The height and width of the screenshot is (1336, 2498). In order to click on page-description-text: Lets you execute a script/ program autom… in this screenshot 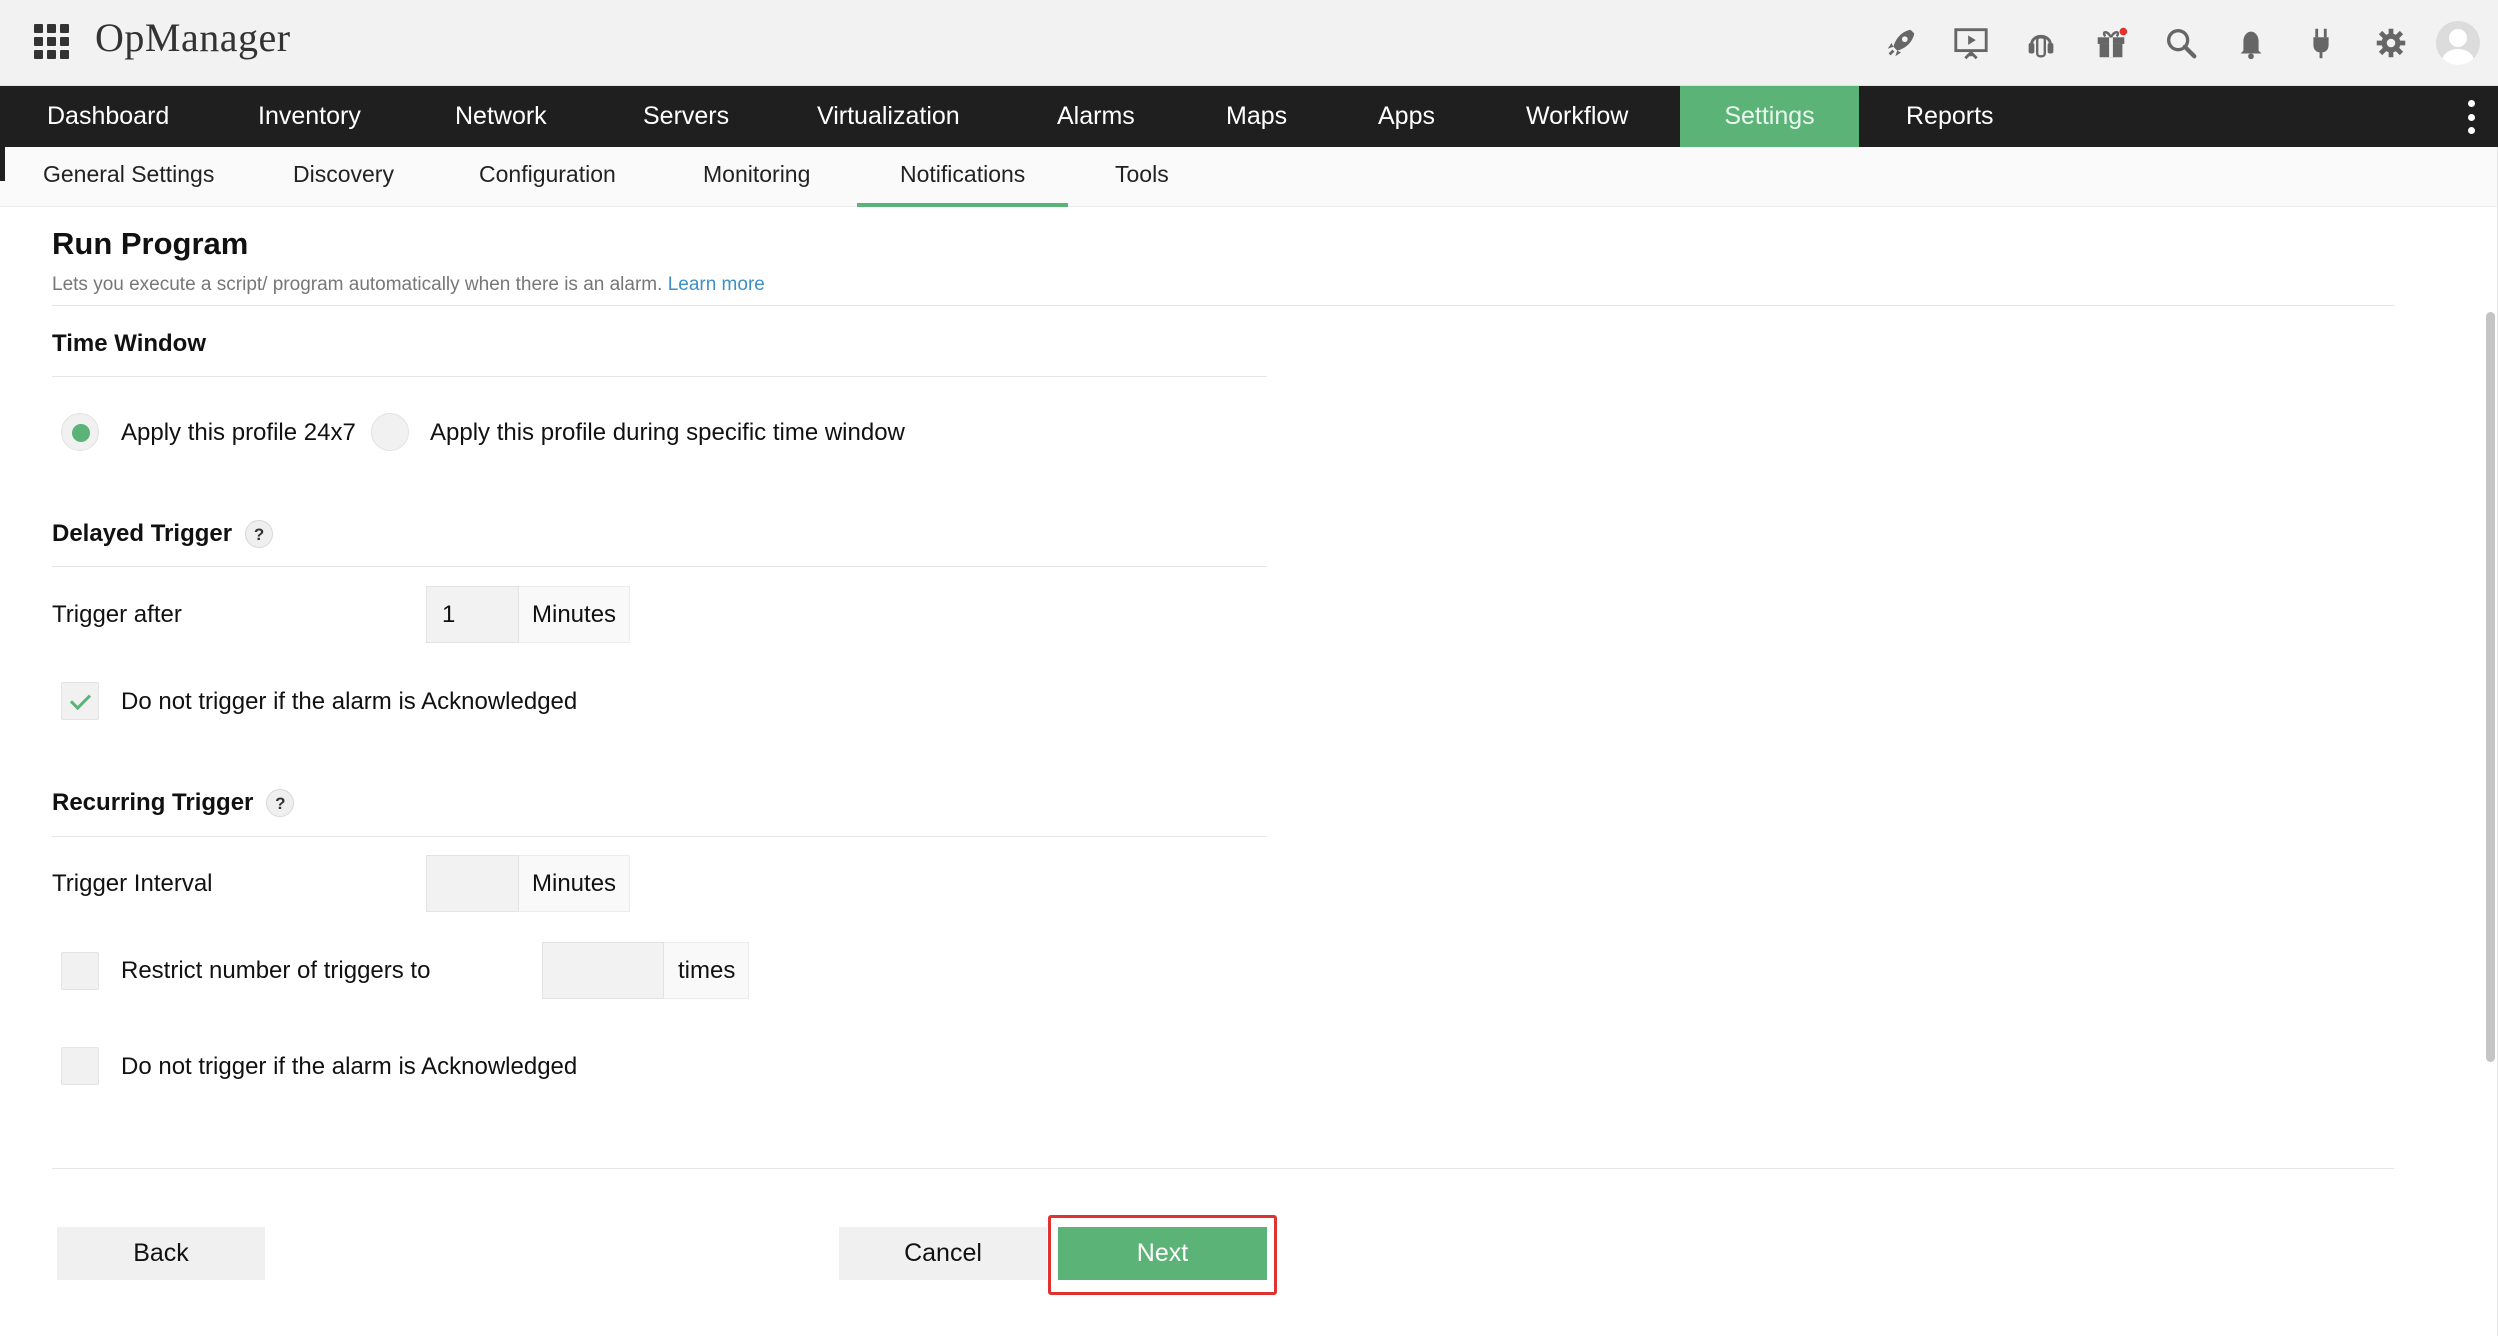, I will do `click(357, 284)`.